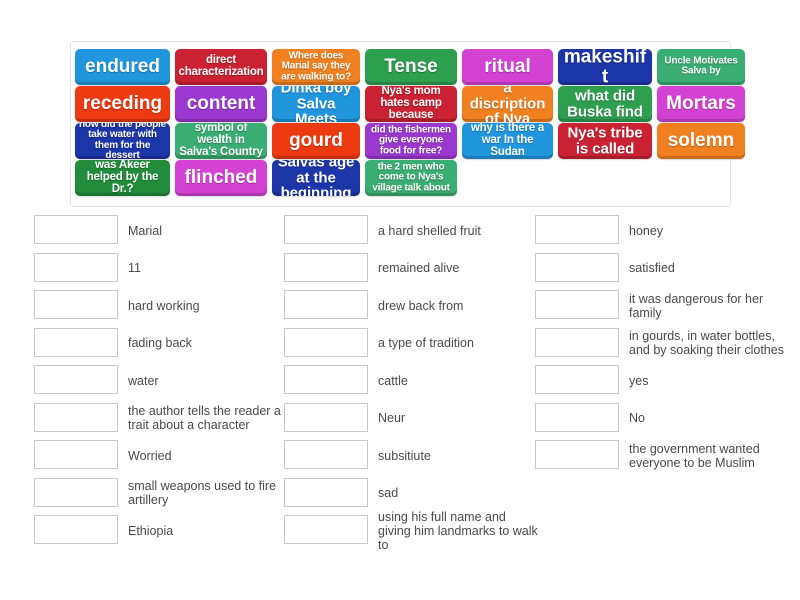 The image size is (800, 600). I want to click on answer-definition-text: yes, so click(639, 380).